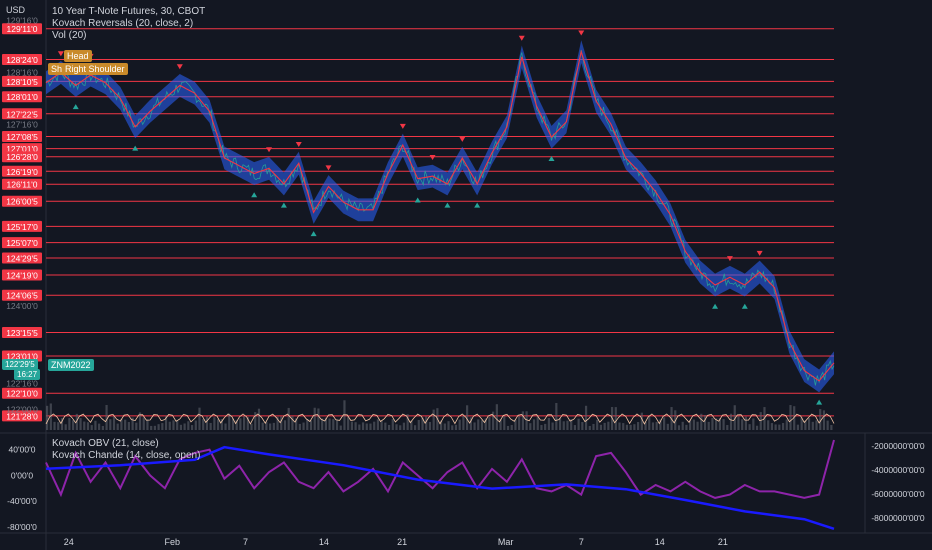 Image resolution: width=932 pixels, height=550 pixels. Describe the element at coordinates (22, 258) in the screenshot. I see `level-label-13: 124'29'5` at that location.